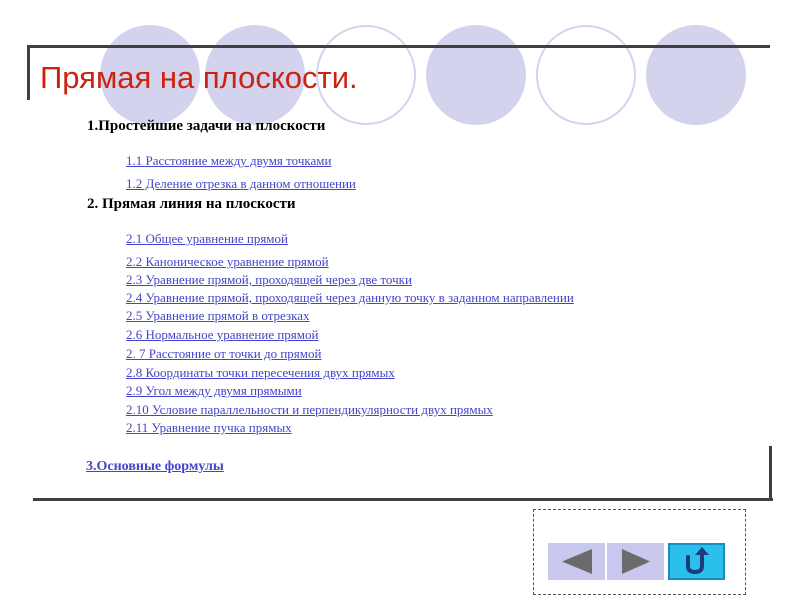 The width and height of the screenshot is (800, 600). Describe the element at coordinates (403, 499) in the screenshot. I see `bottom-divider` at that location.